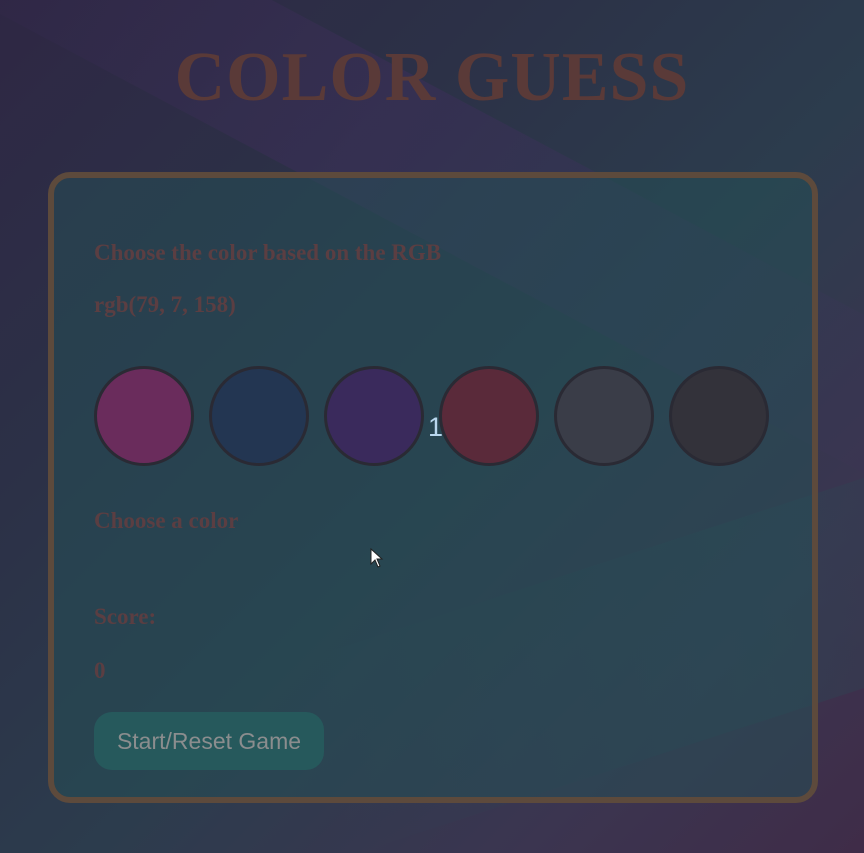 The height and width of the screenshot is (853, 864). What do you see at coordinates (432, 77) in the screenshot?
I see `page-title: COLOR GUESS` at bounding box center [432, 77].